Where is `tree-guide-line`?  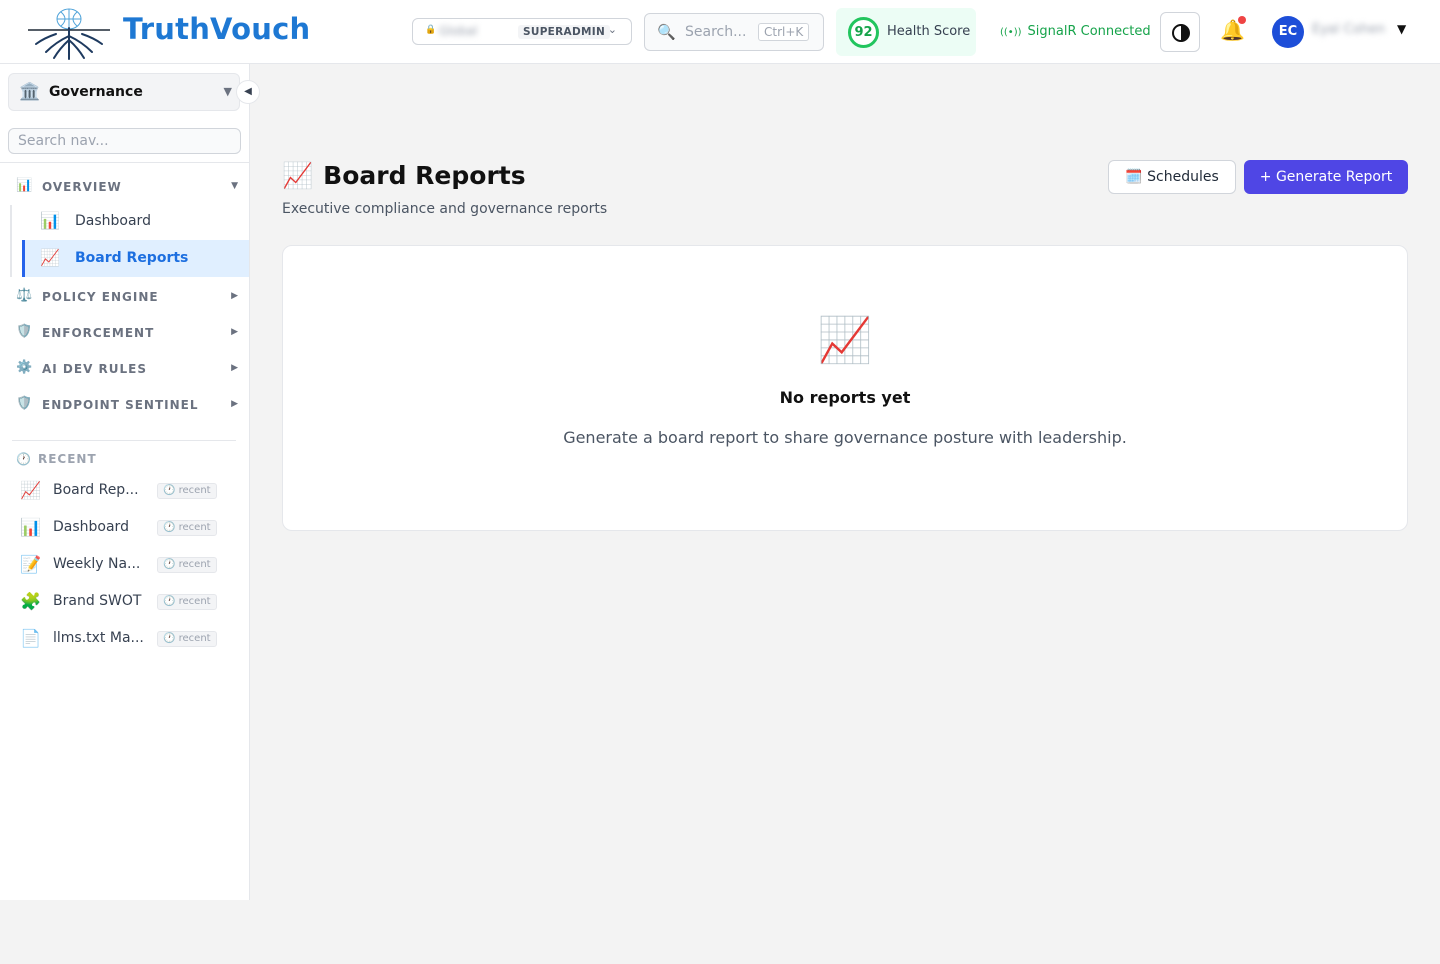 tree-guide-line is located at coordinates (11, 241).